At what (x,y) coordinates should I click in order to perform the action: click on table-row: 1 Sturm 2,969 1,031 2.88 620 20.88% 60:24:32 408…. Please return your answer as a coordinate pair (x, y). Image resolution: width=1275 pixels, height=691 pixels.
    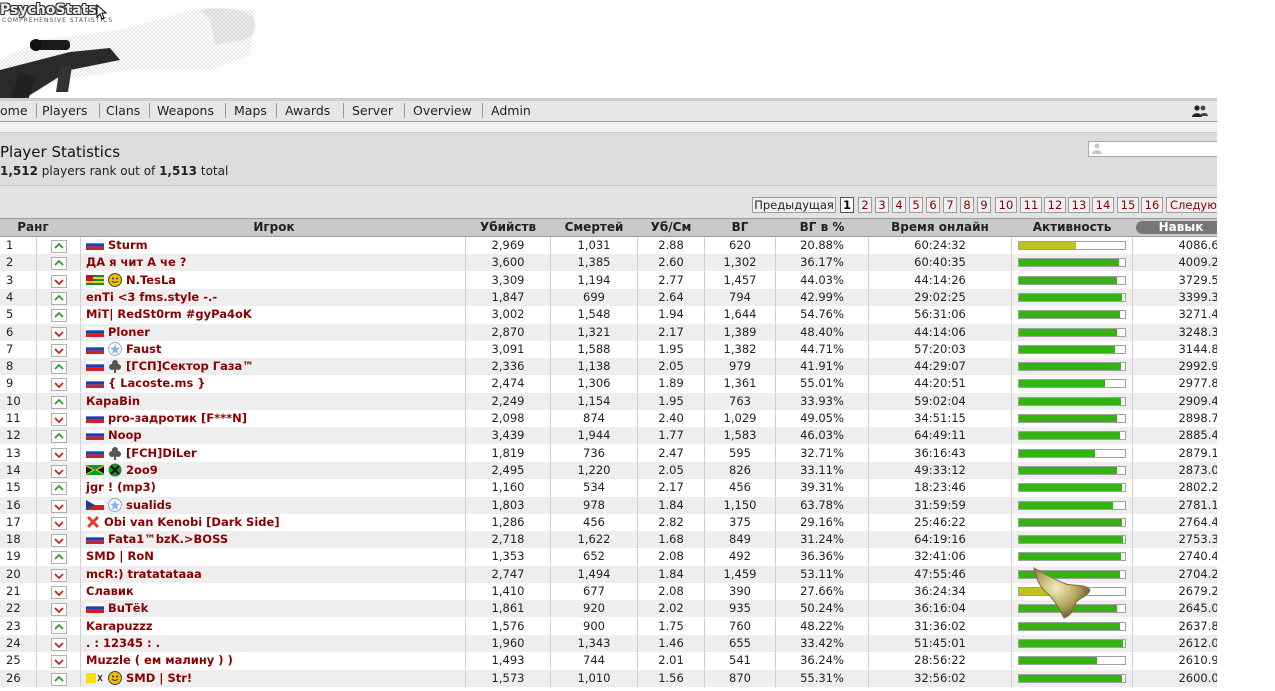
    Looking at the image, I should click on (608, 245).